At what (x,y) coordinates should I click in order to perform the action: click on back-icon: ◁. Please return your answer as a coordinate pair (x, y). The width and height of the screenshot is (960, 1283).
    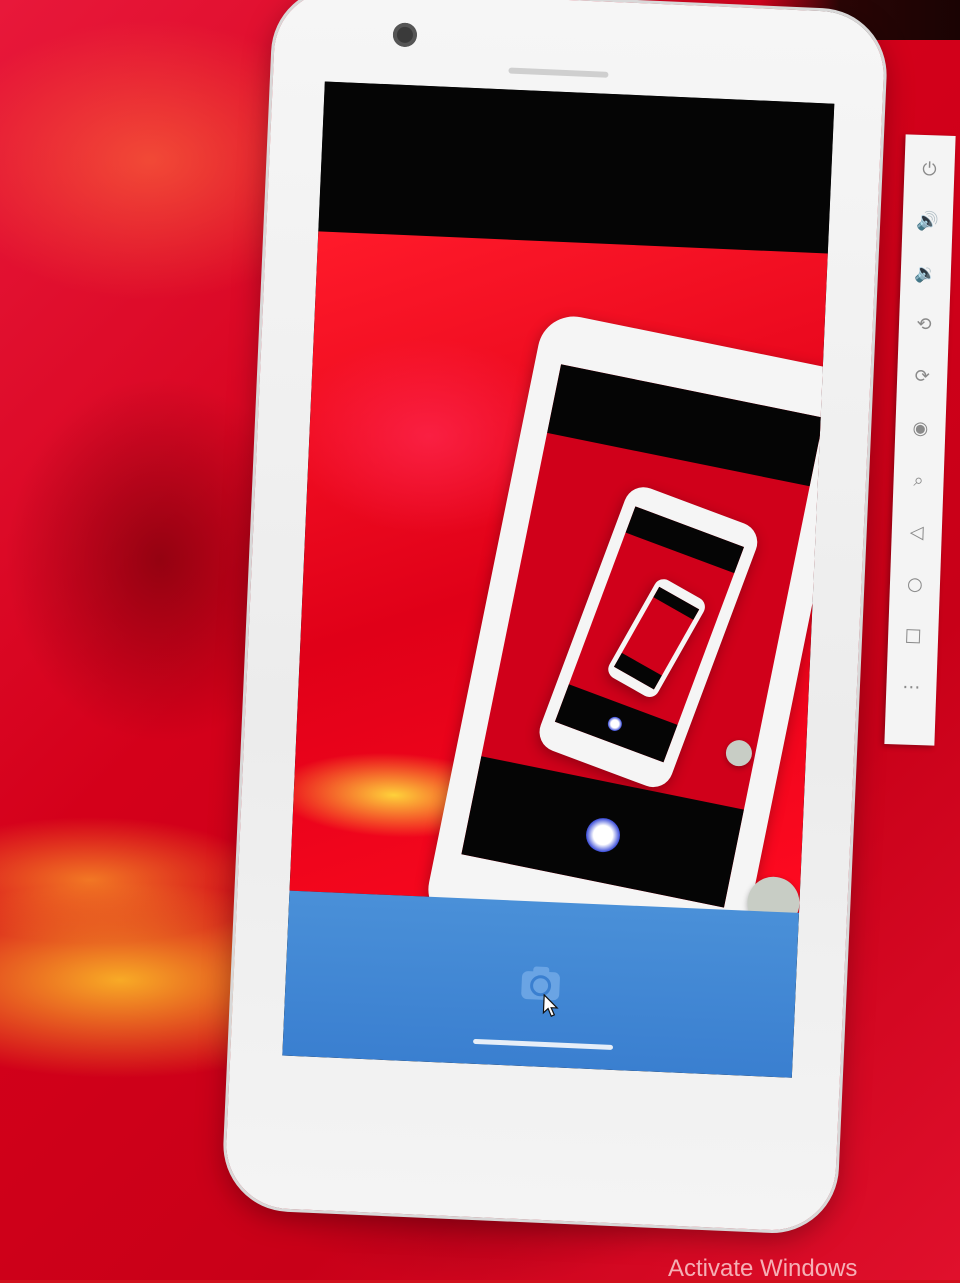
    Looking at the image, I should click on (916, 532).